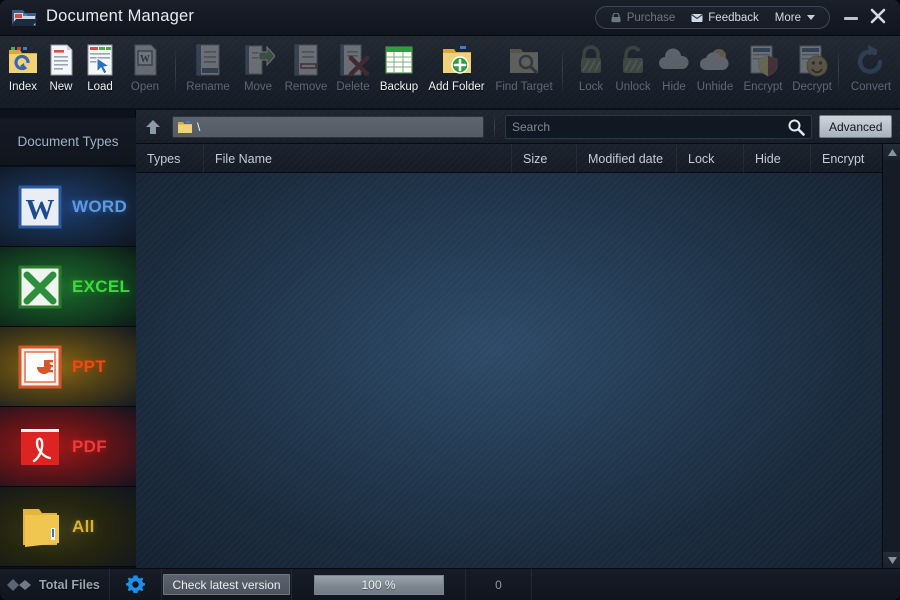  I want to click on progress-bar: 100 %, so click(378, 584).